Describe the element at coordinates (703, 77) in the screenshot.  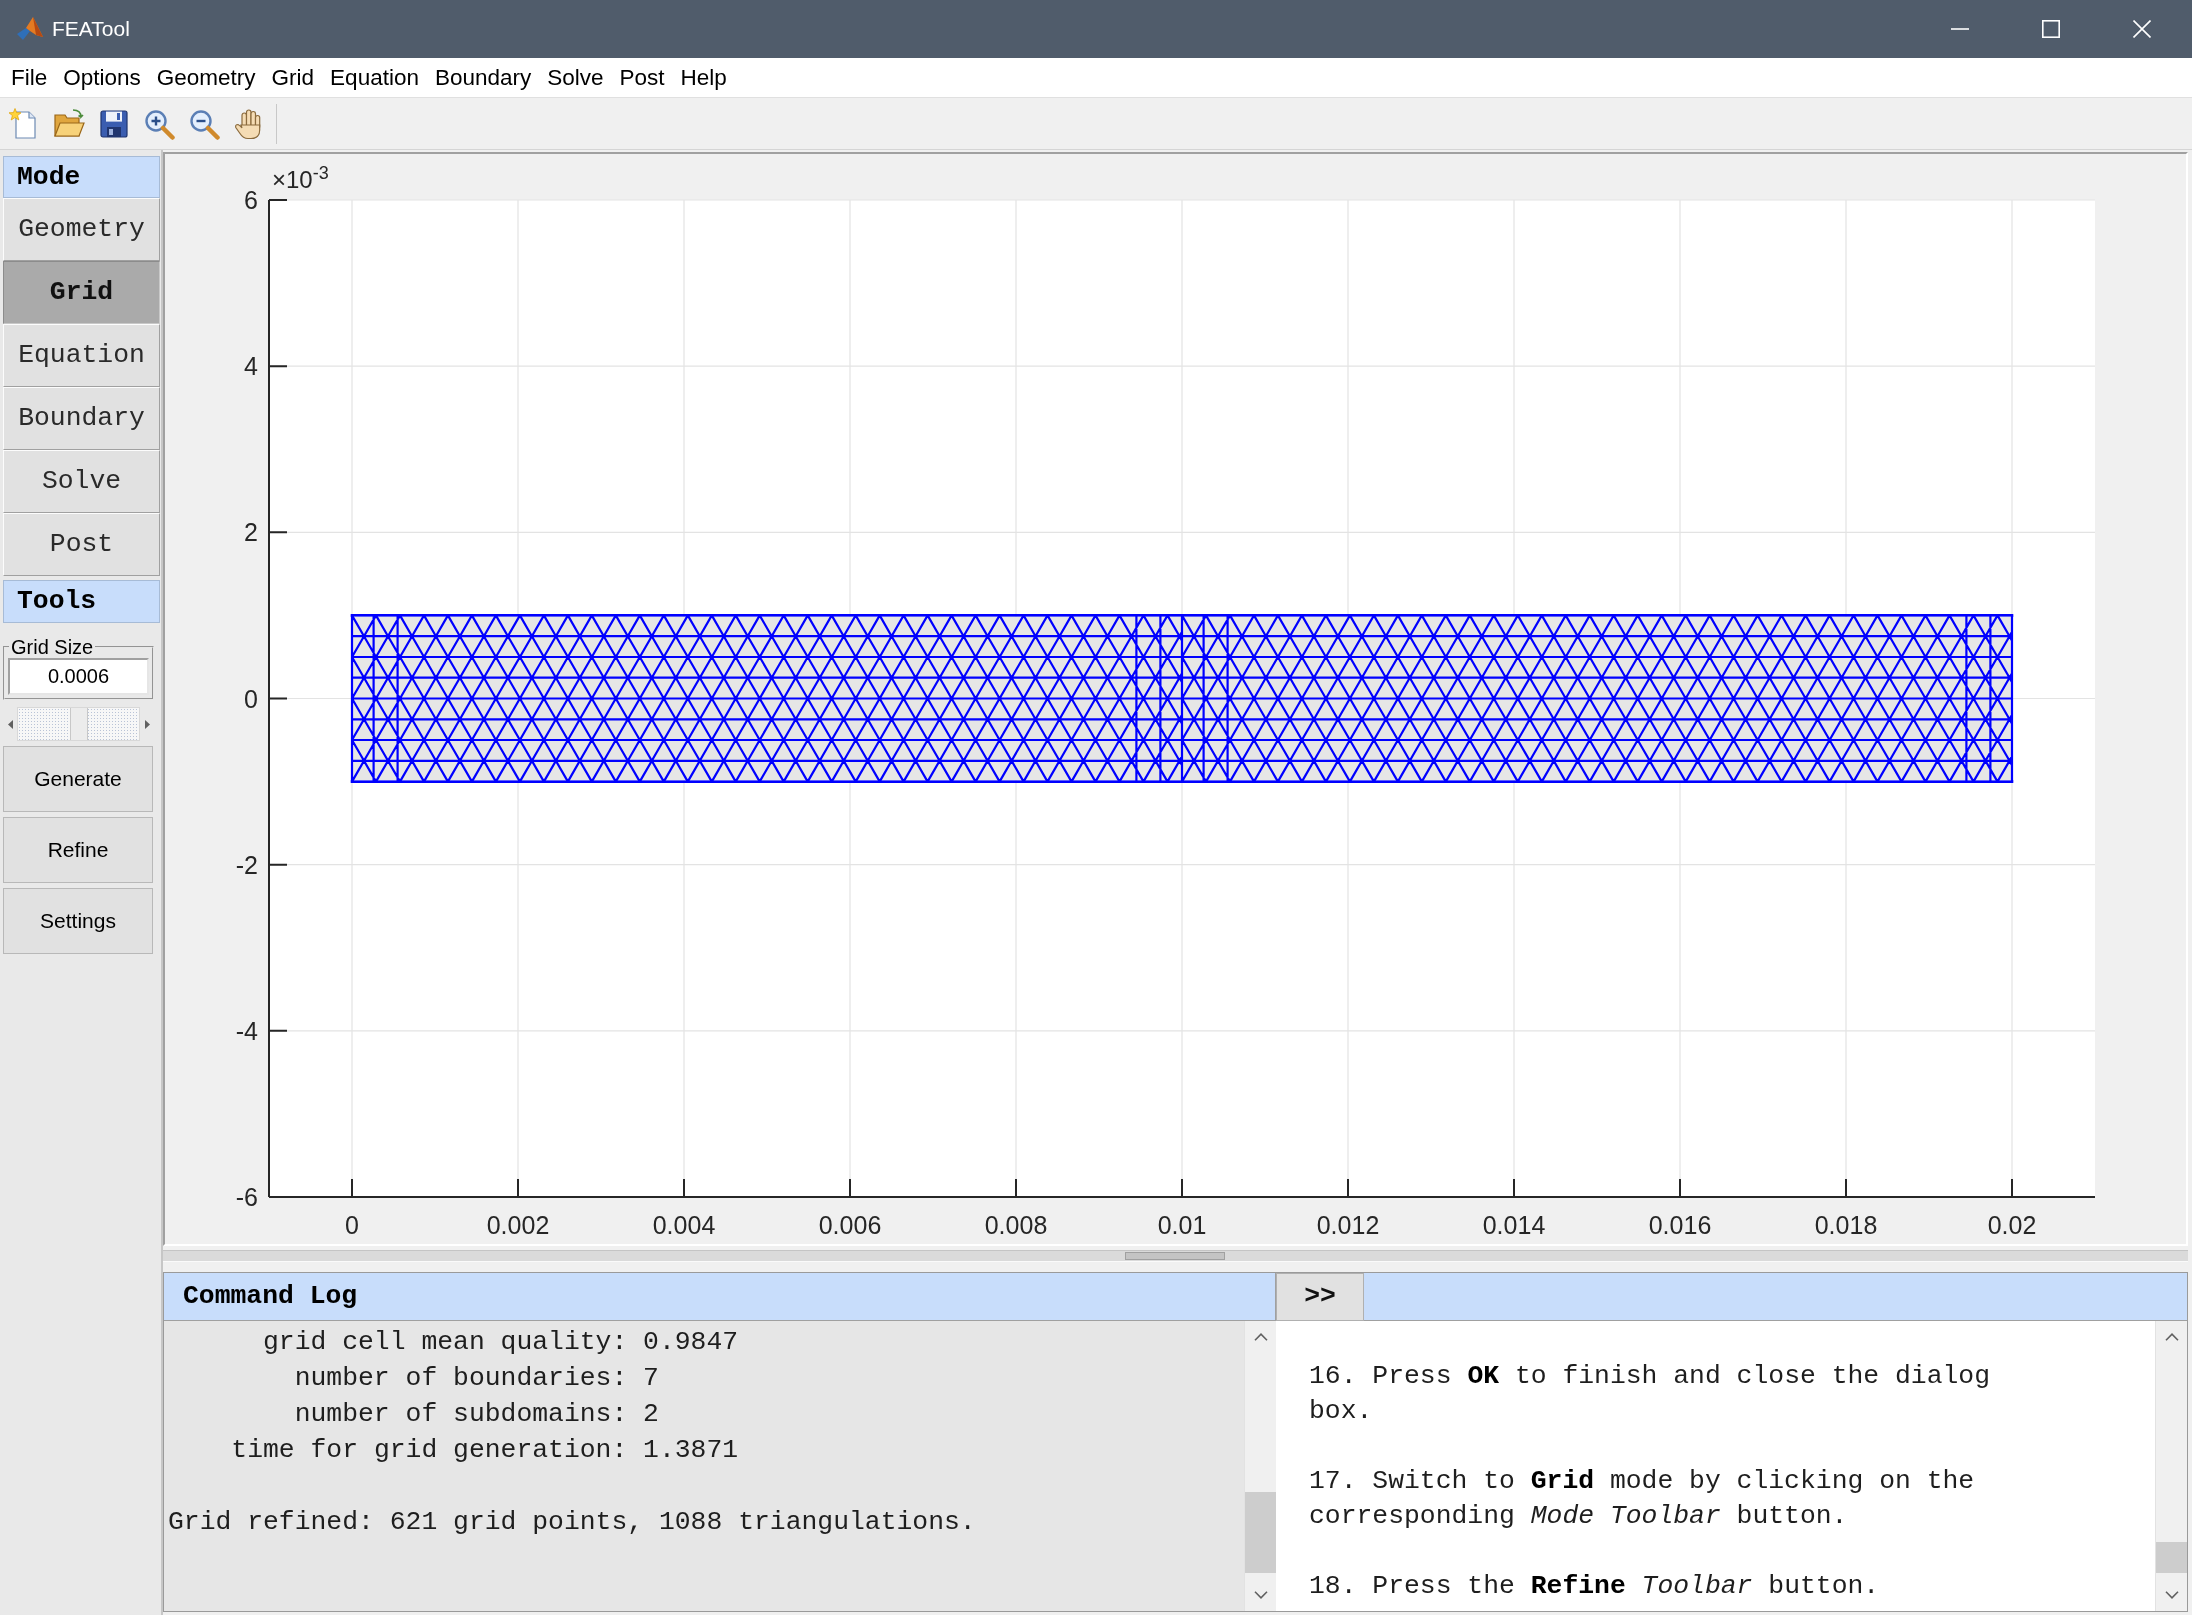
I see `menu-item: Help` at that location.